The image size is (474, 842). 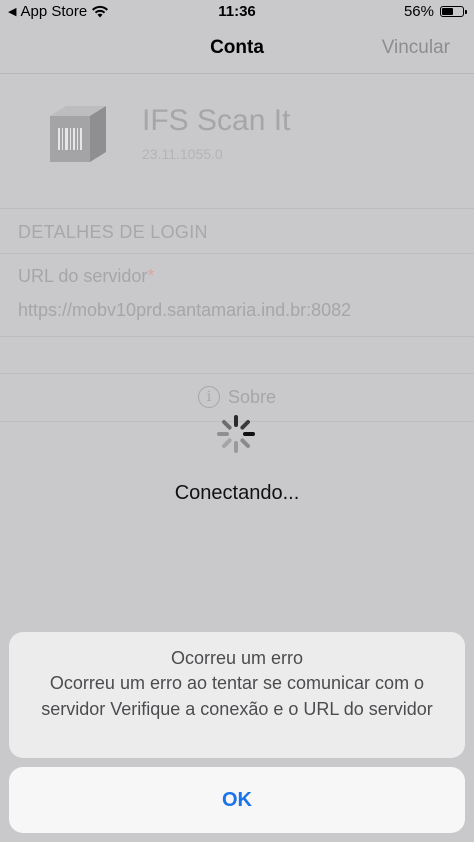 What do you see at coordinates (216, 120) in the screenshot?
I see `app-name: IFS Scan It` at bounding box center [216, 120].